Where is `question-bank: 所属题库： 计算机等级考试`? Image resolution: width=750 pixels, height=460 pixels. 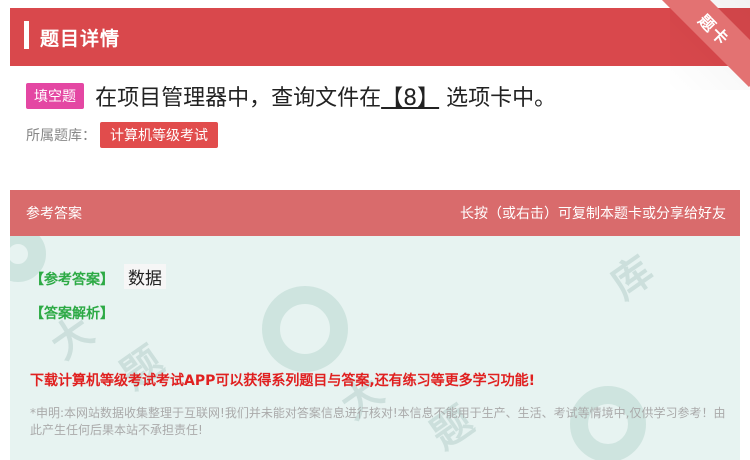 question-bank: 所属题库： 计算机等级考试 is located at coordinates (122, 135).